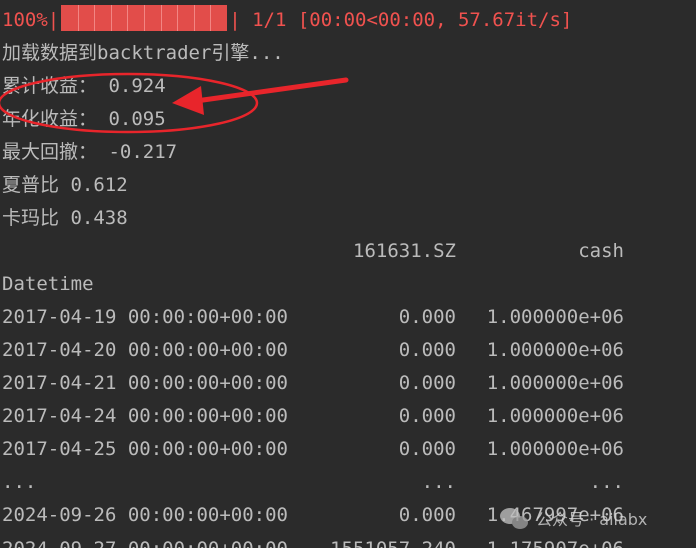  What do you see at coordinates (50, 152) in the screenshot?
I see `metric-label: 最大回撤：` at bounding box center [50, 152].